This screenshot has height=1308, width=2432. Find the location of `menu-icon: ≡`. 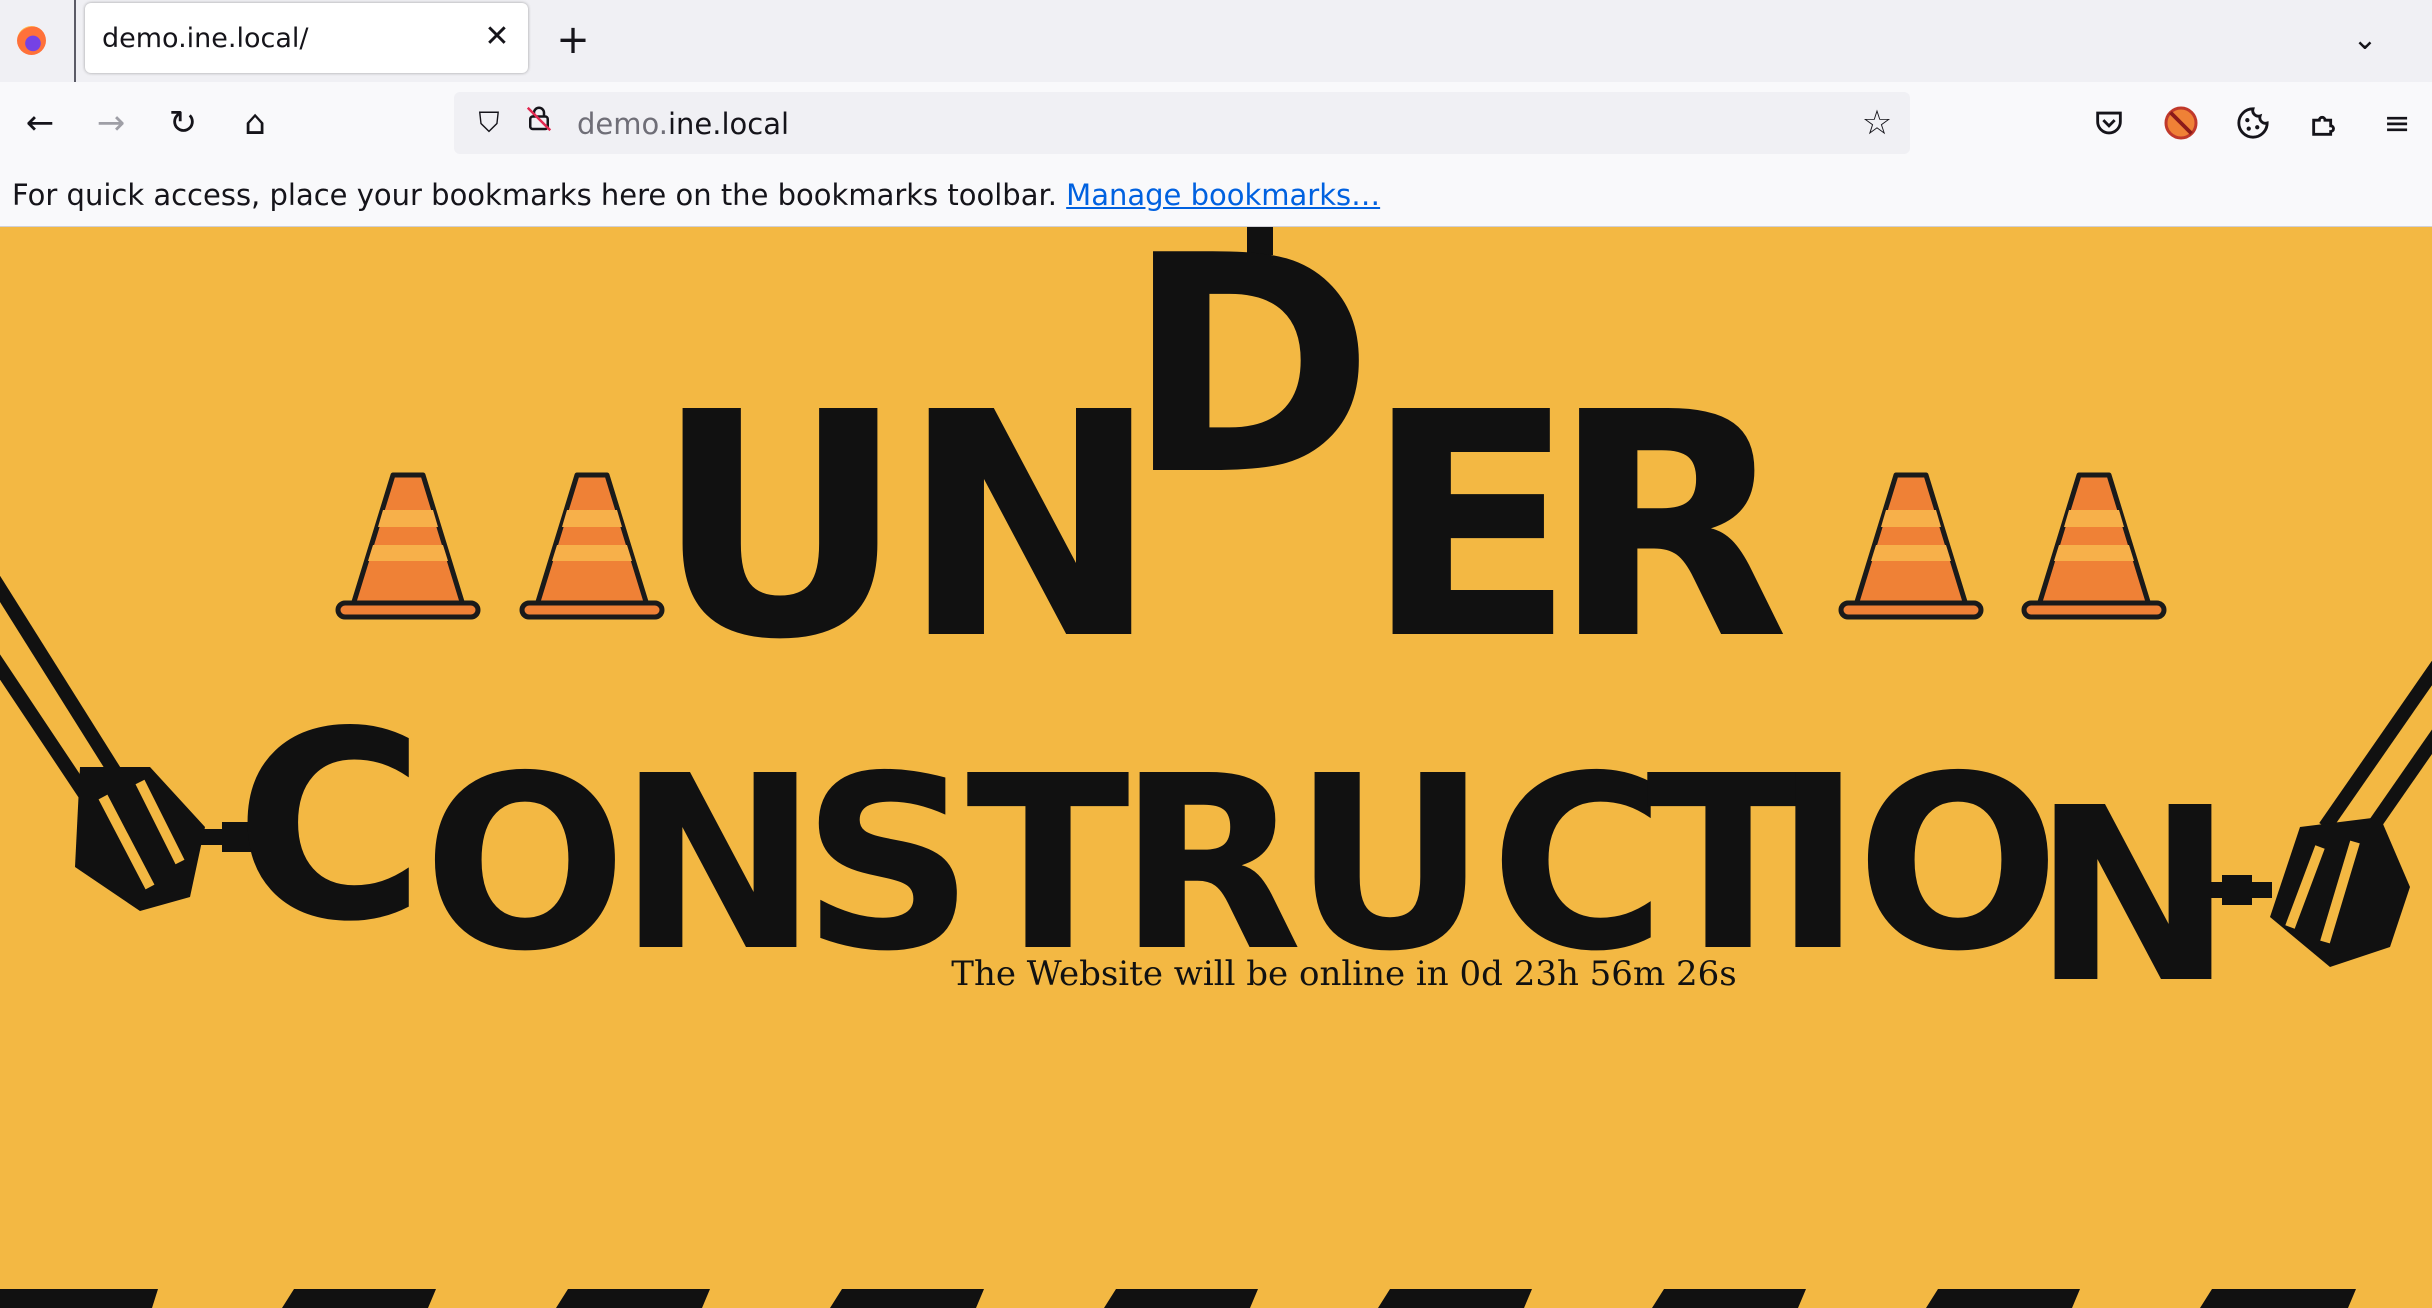

menu-icon: ≡ is located at coordinates (2397, 123).